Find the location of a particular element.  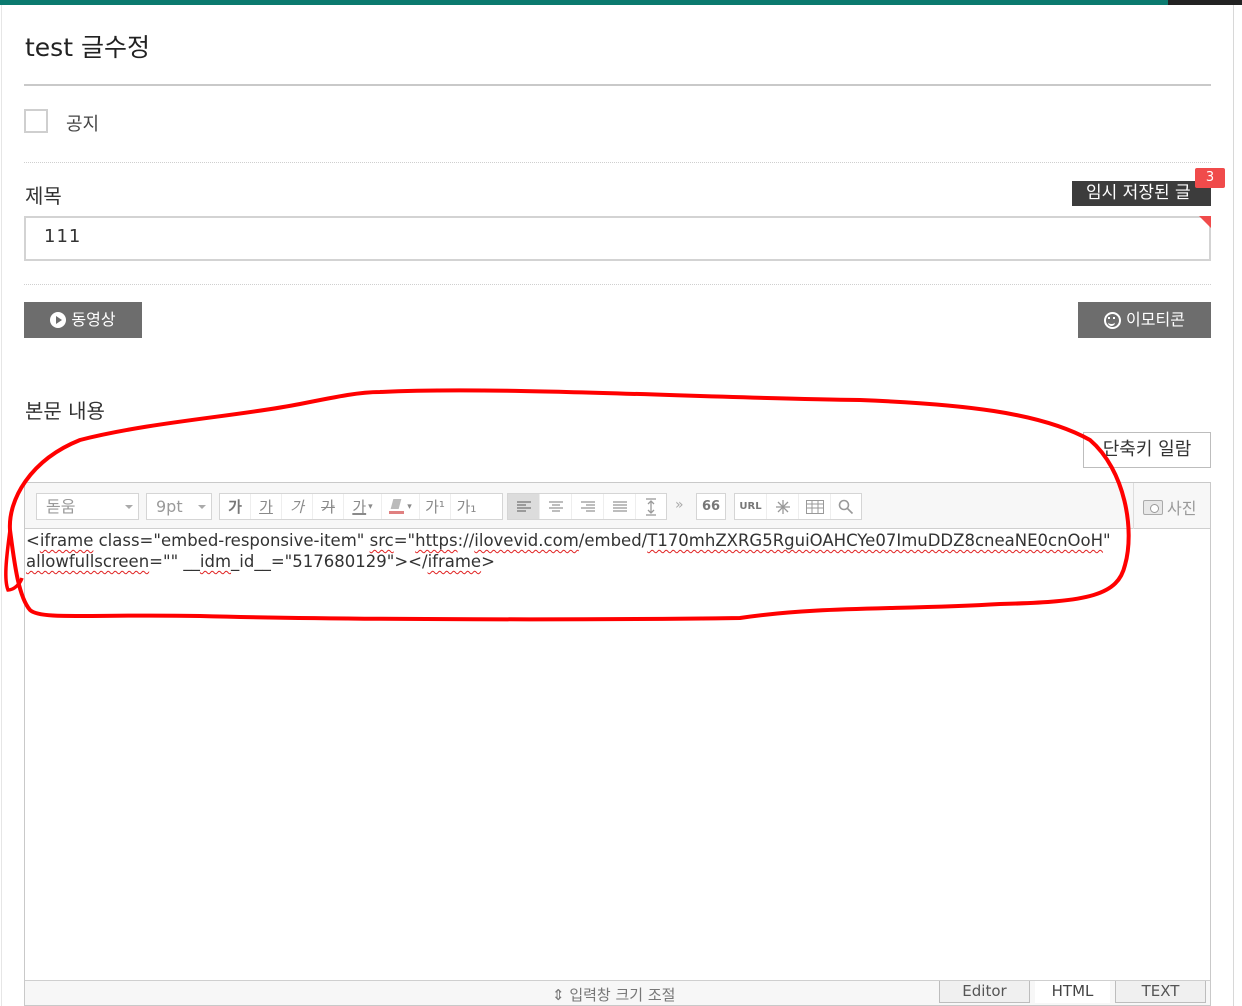

code-text: ="" __ is located at coordinates (174, 561).